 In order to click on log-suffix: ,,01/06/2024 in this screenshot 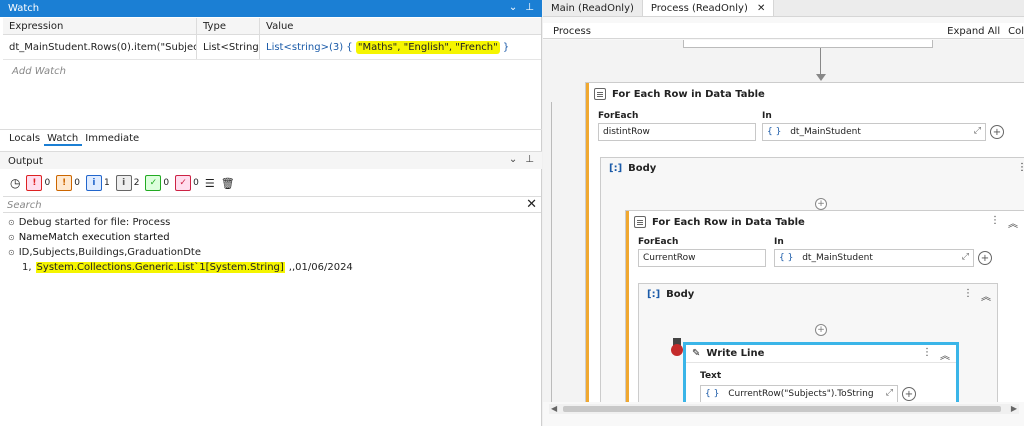, I will do `click(320, 267)`.